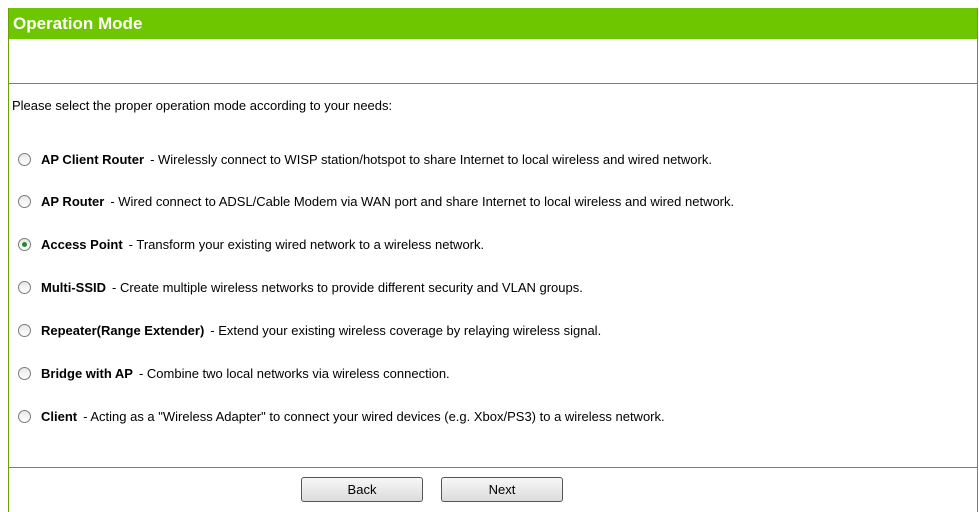 The width and height of the screenshot is (979, 512). I want to click on mode-name: Client, so click(59, 416).